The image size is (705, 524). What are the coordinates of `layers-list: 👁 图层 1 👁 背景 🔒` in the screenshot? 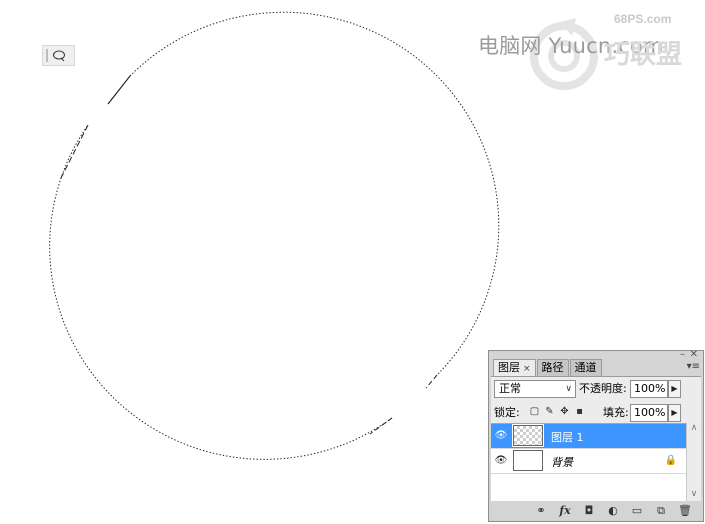 It's located at (589, 462).